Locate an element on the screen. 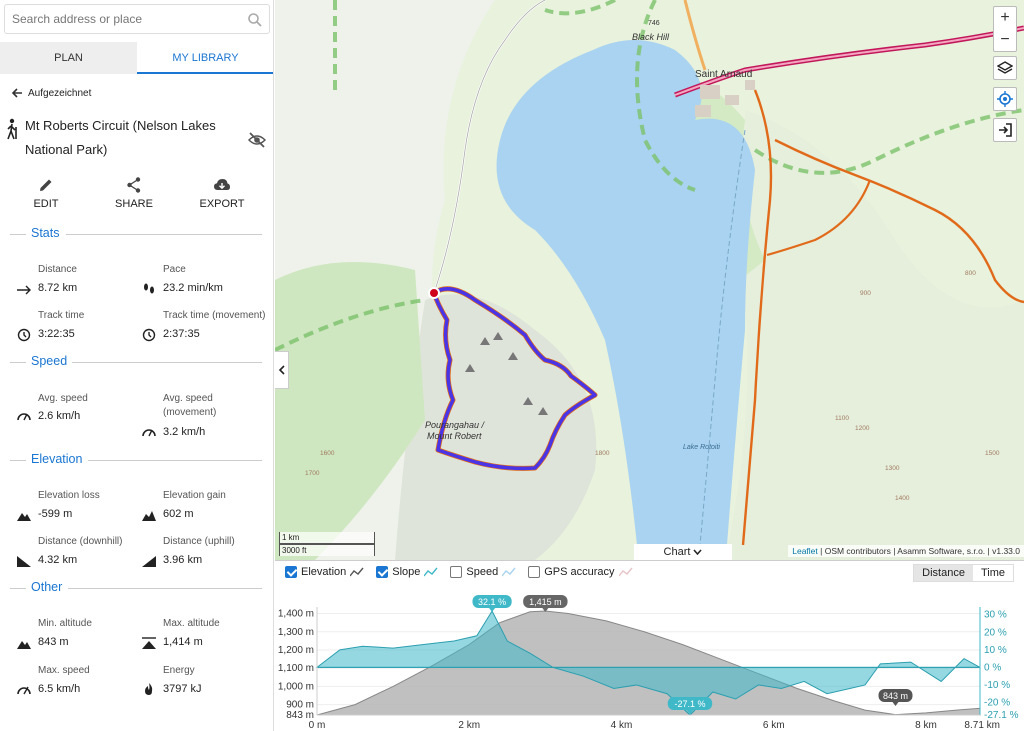 The height and width of the screenshot is (731, 1024). min-altitude-icon is located at coordinates (24, 645).